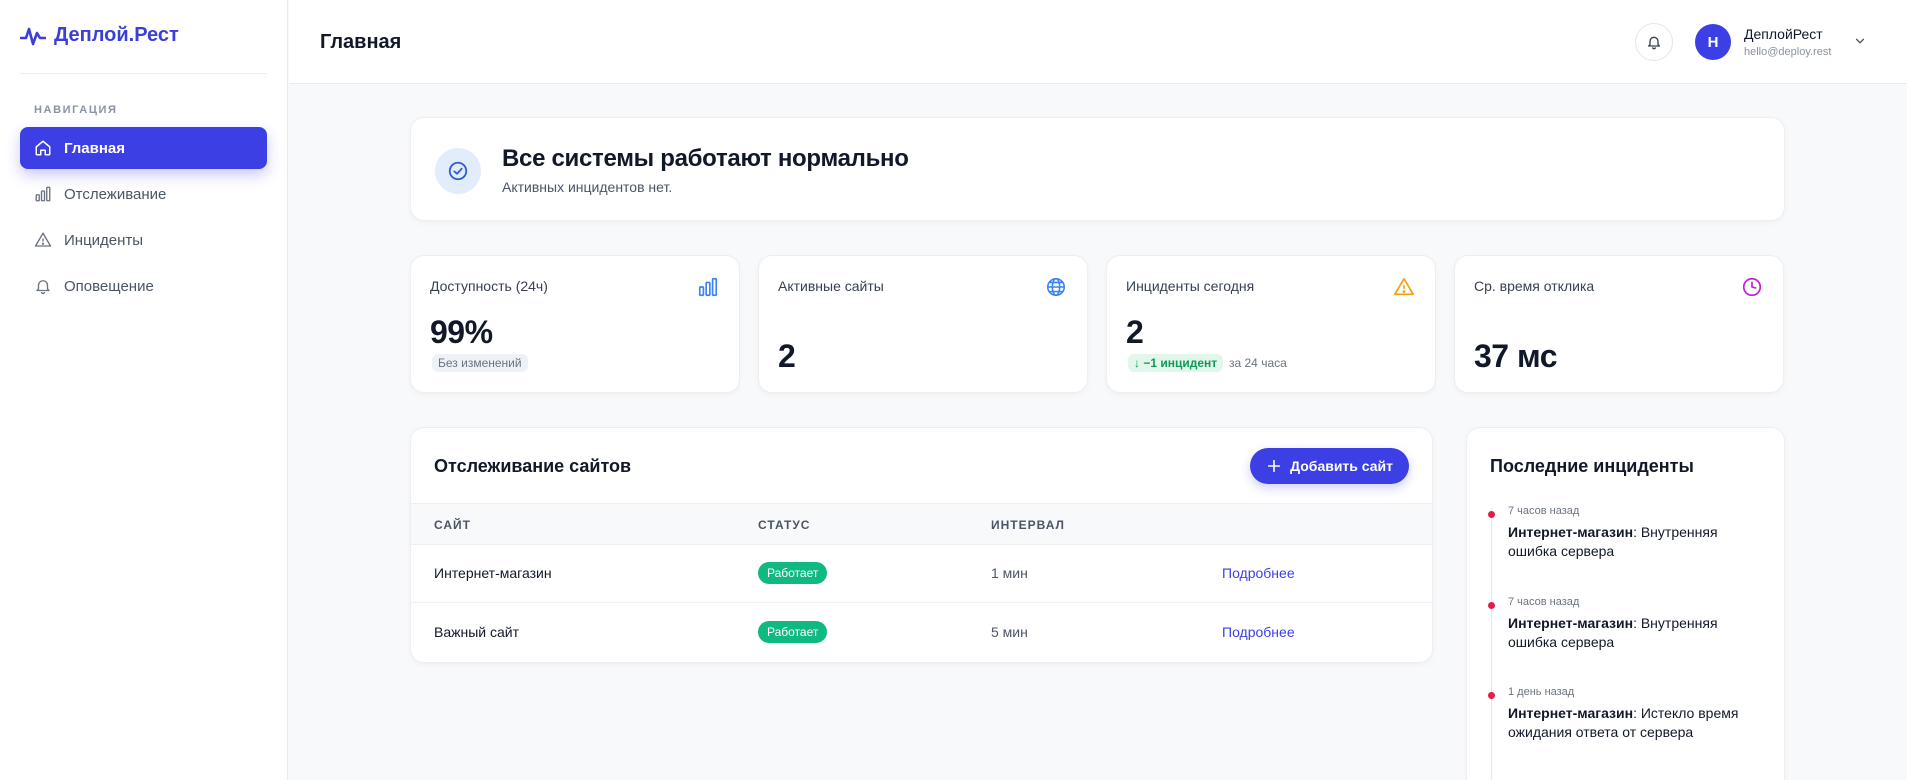 This screenshot has height=780, width=1907. I want to click on stat-label: Ср. время отклика, so click(1534, 286).